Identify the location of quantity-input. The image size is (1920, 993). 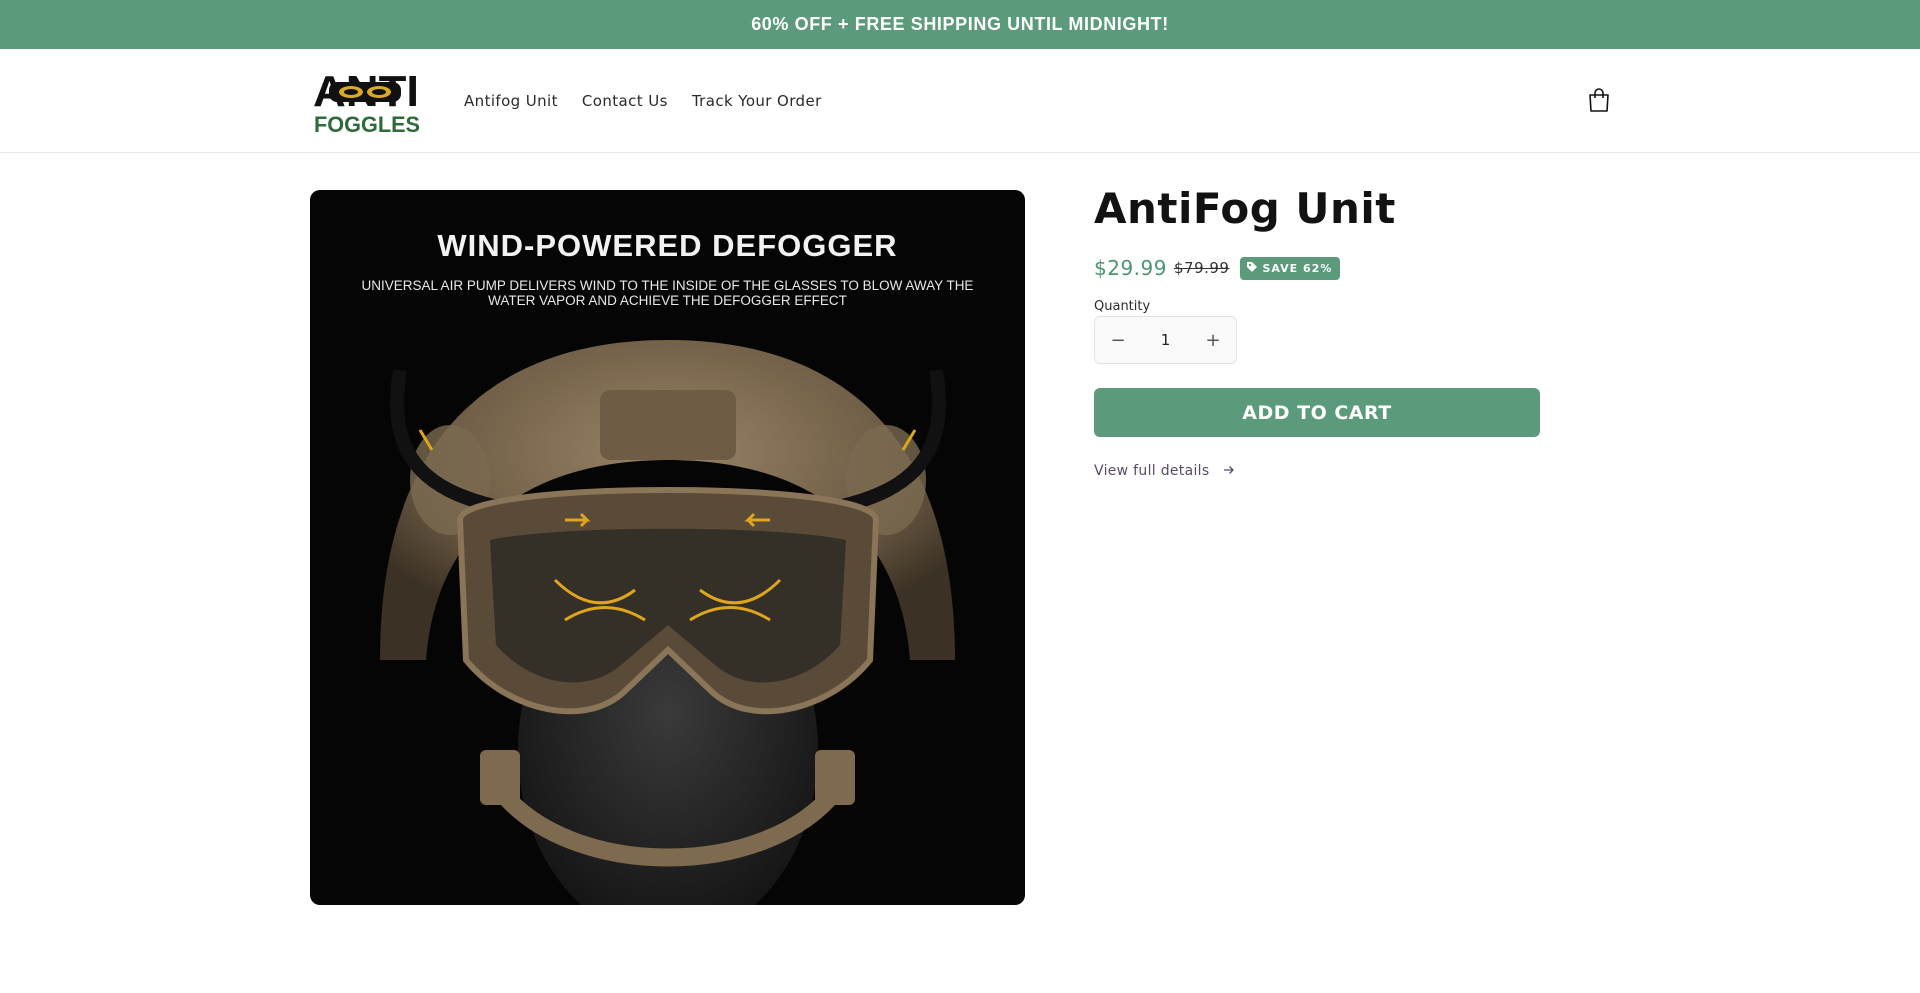
(1165, 340).